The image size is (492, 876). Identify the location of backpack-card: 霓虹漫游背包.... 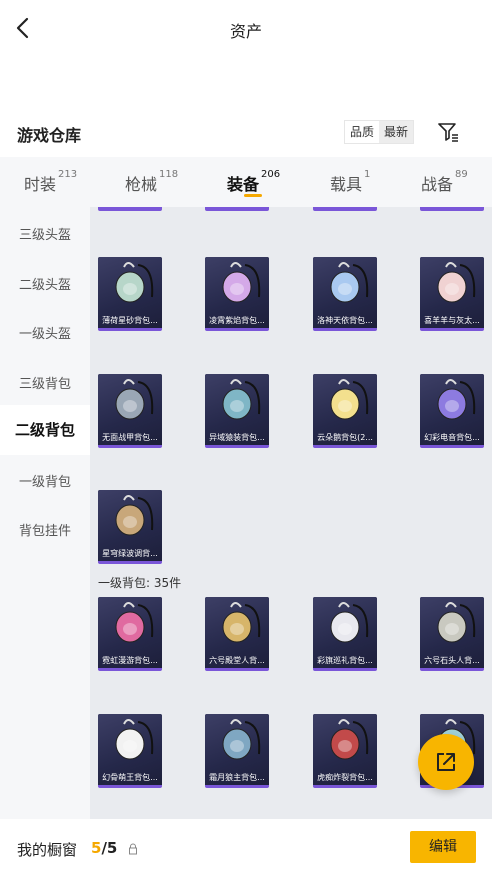
(130, 634).